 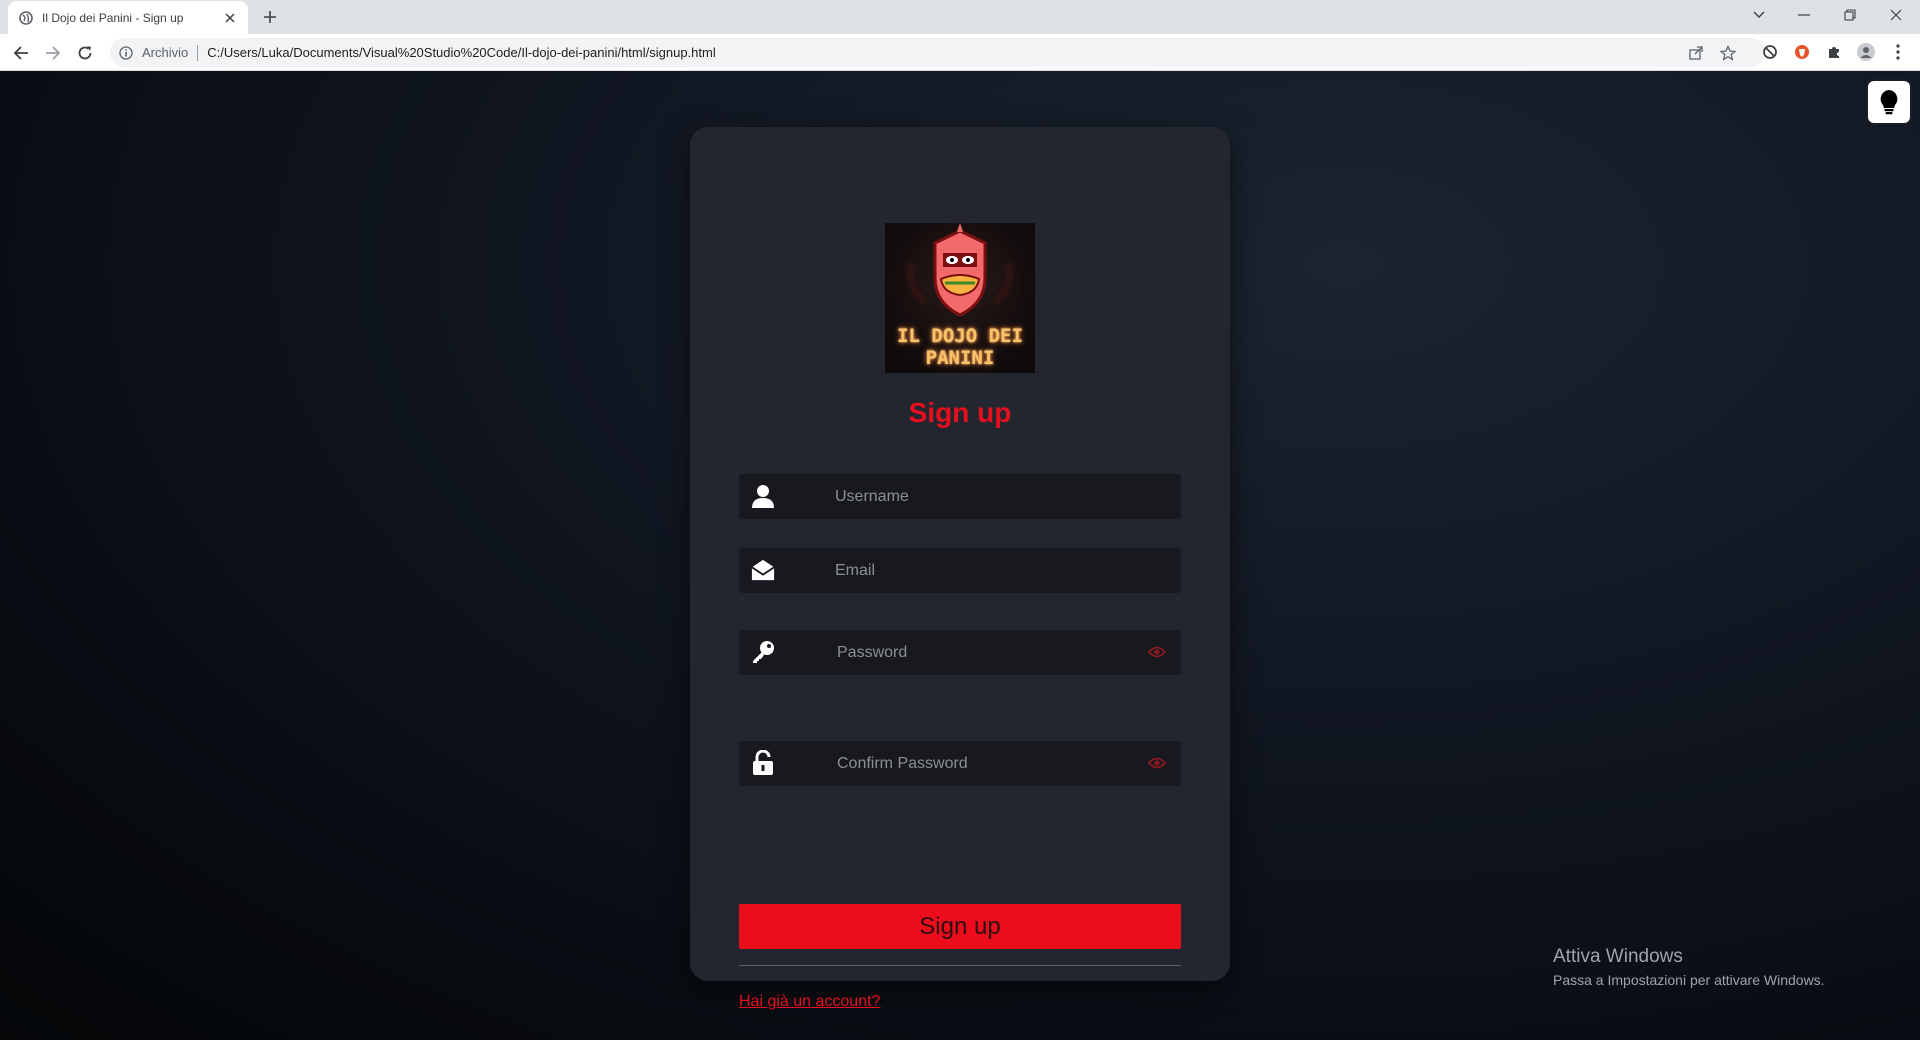 I want to click on forward-icon, so click(x=53, y=53).